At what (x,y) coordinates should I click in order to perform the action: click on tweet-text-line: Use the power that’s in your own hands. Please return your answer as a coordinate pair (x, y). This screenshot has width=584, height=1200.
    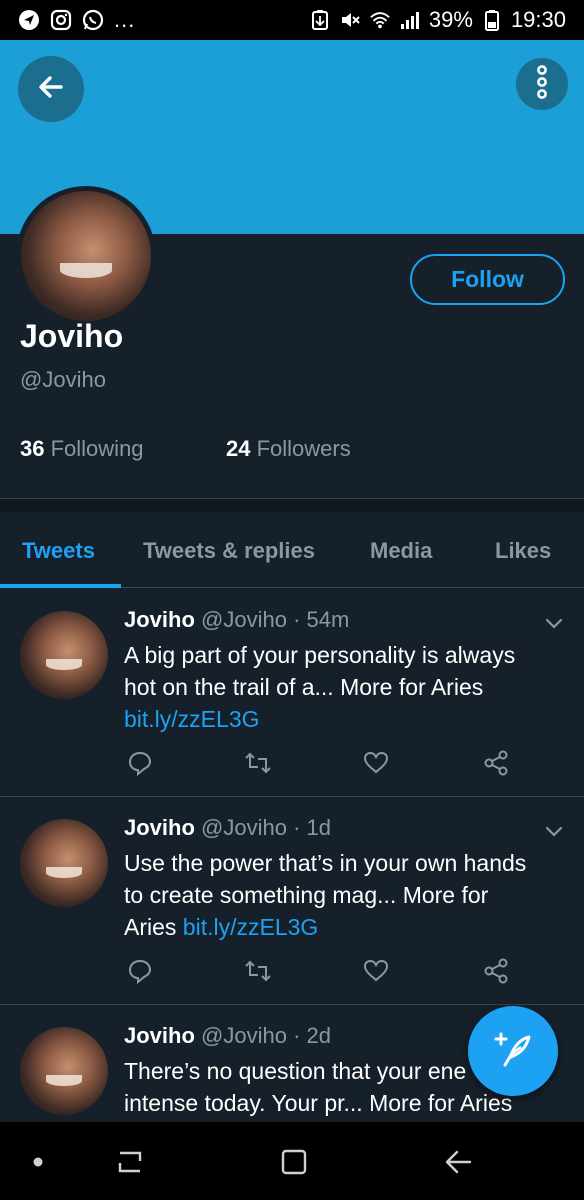
    Looking at the image, I should click on (325, 863).